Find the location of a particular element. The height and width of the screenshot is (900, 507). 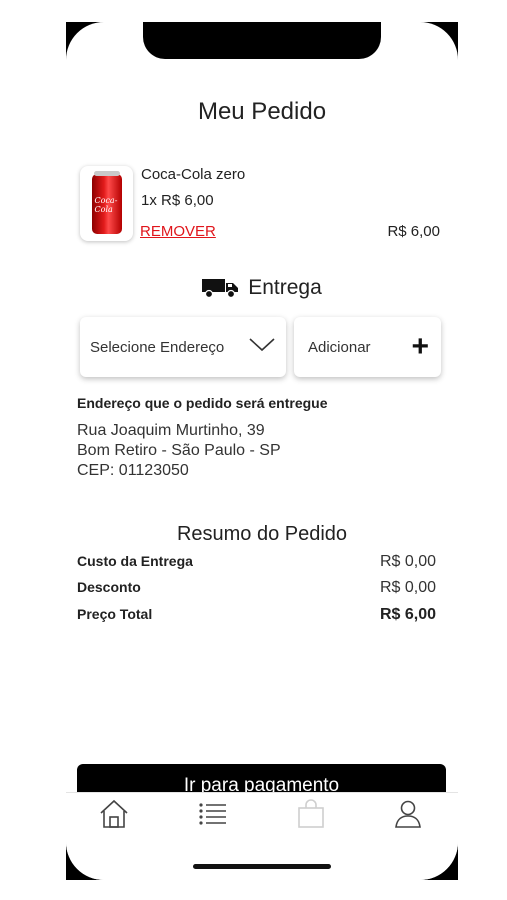

tab-home is located at coordinates (114, 816).